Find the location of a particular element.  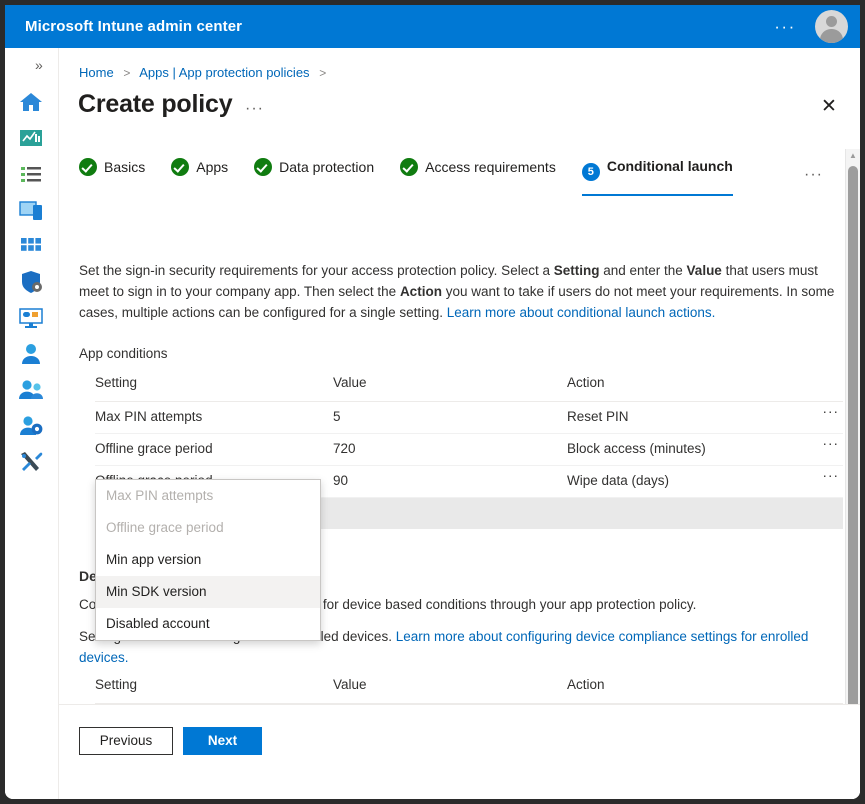

desc-bold-value: Value is located at coordinates (704, 270).